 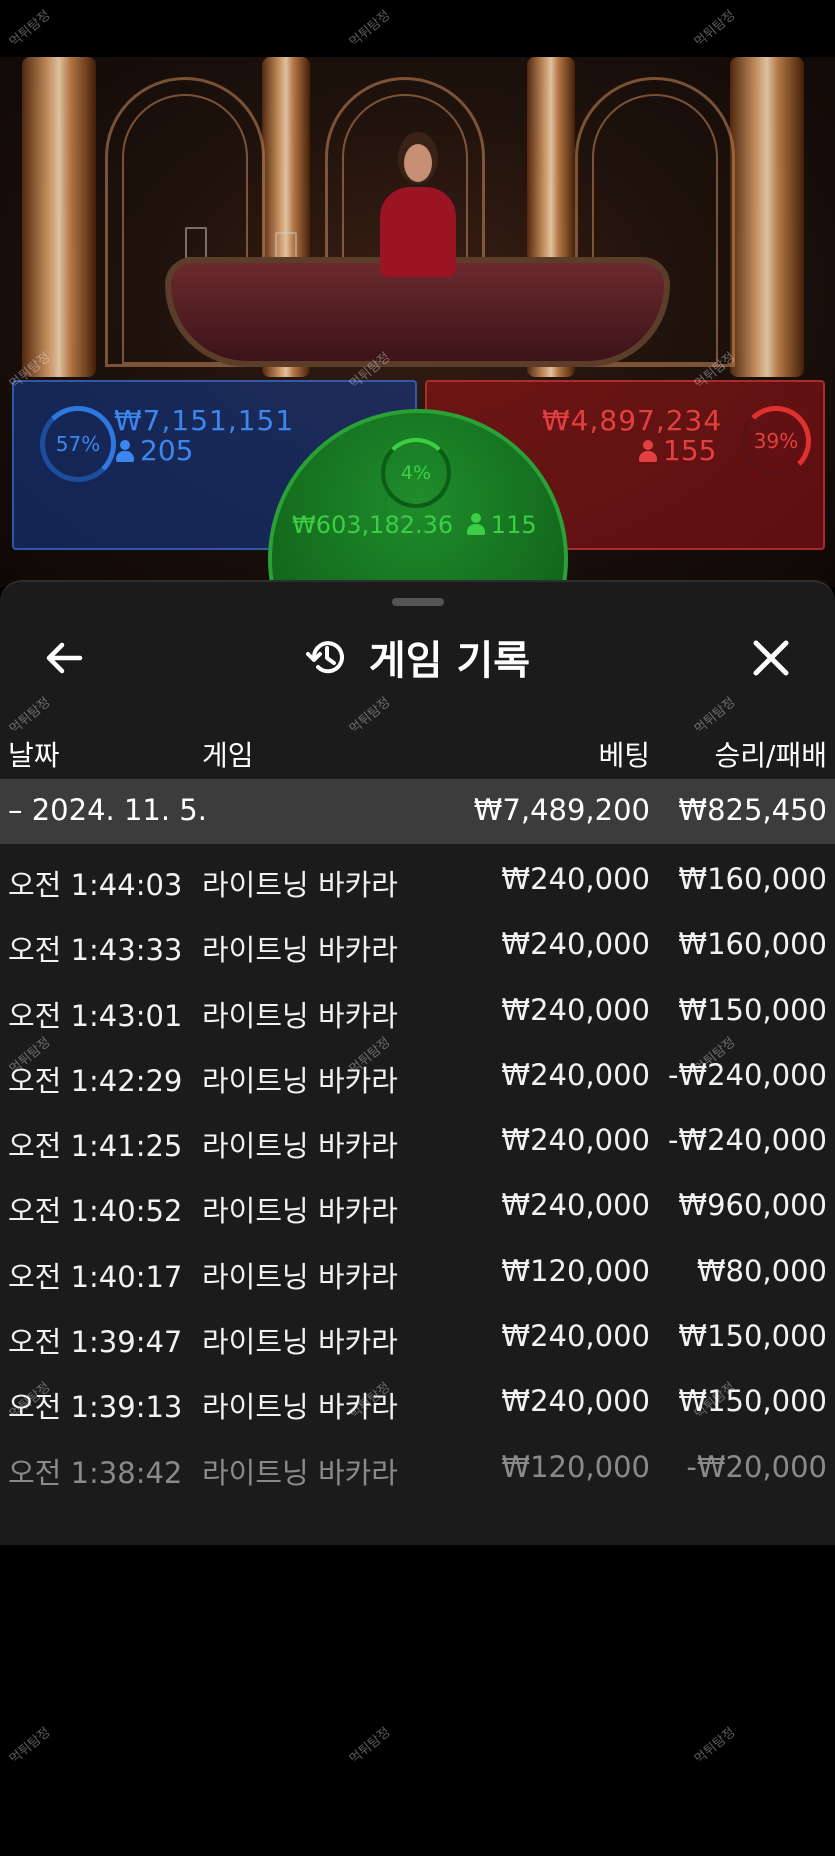 What do you see at coordinates (95, 1276) in the screenshot?
I see `row-time: 오전 1:40:17` at bounding box center [95, 1276].